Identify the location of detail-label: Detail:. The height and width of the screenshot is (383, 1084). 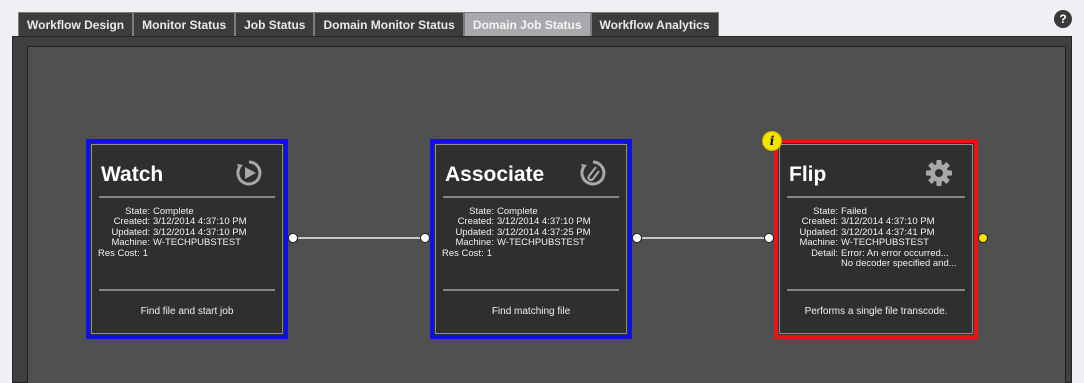
(824, 253).